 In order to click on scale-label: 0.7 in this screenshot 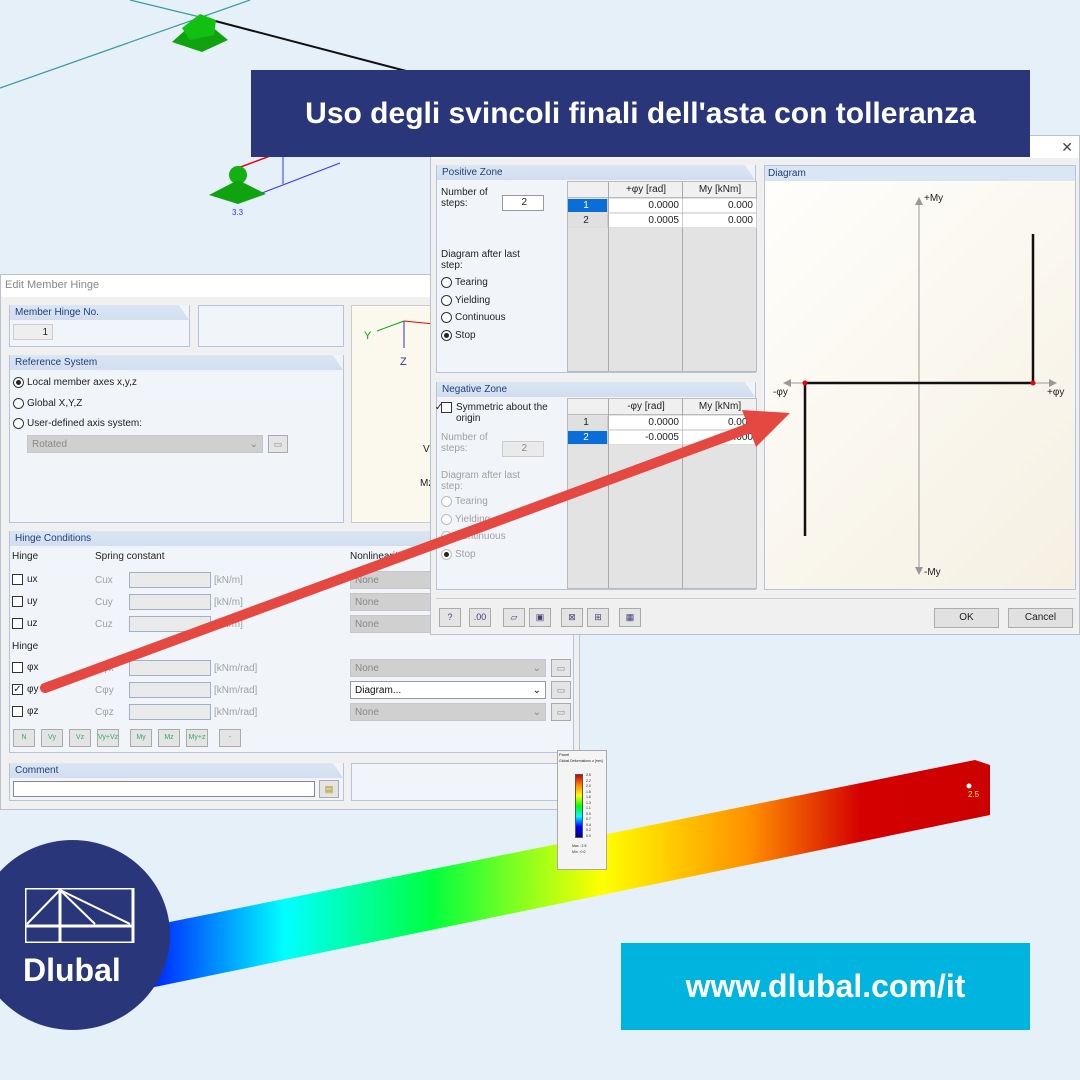, I will do `click(588, 819)`.